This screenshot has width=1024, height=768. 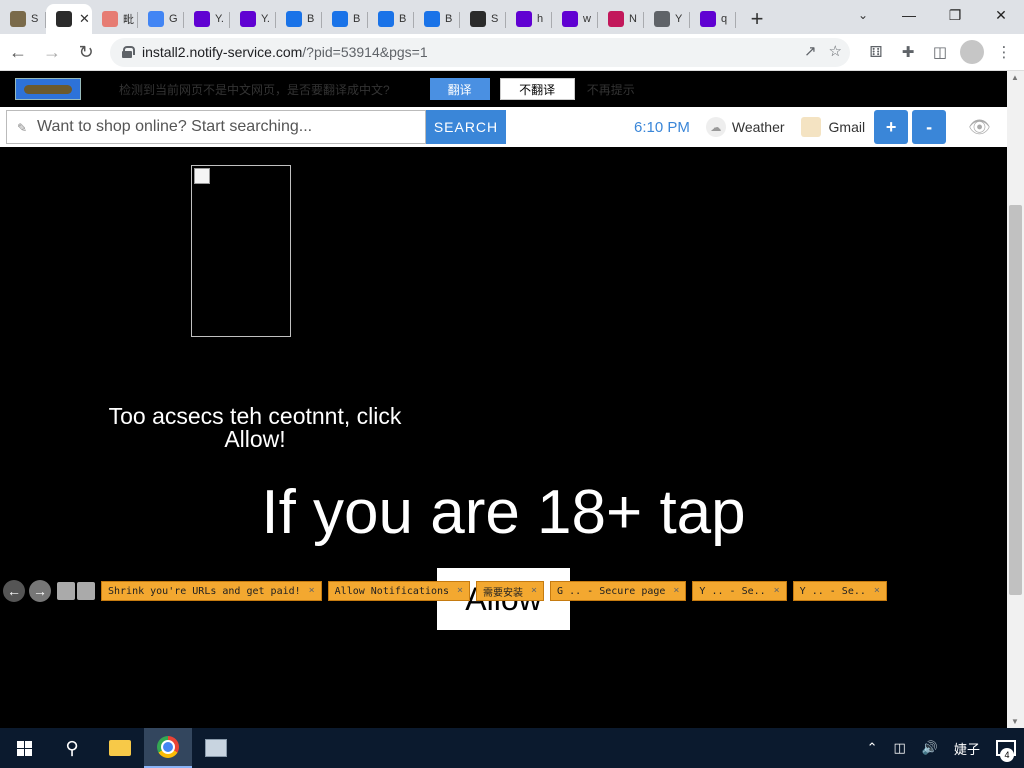 I want to click on gmail-icon, so click(x=810, y=127).